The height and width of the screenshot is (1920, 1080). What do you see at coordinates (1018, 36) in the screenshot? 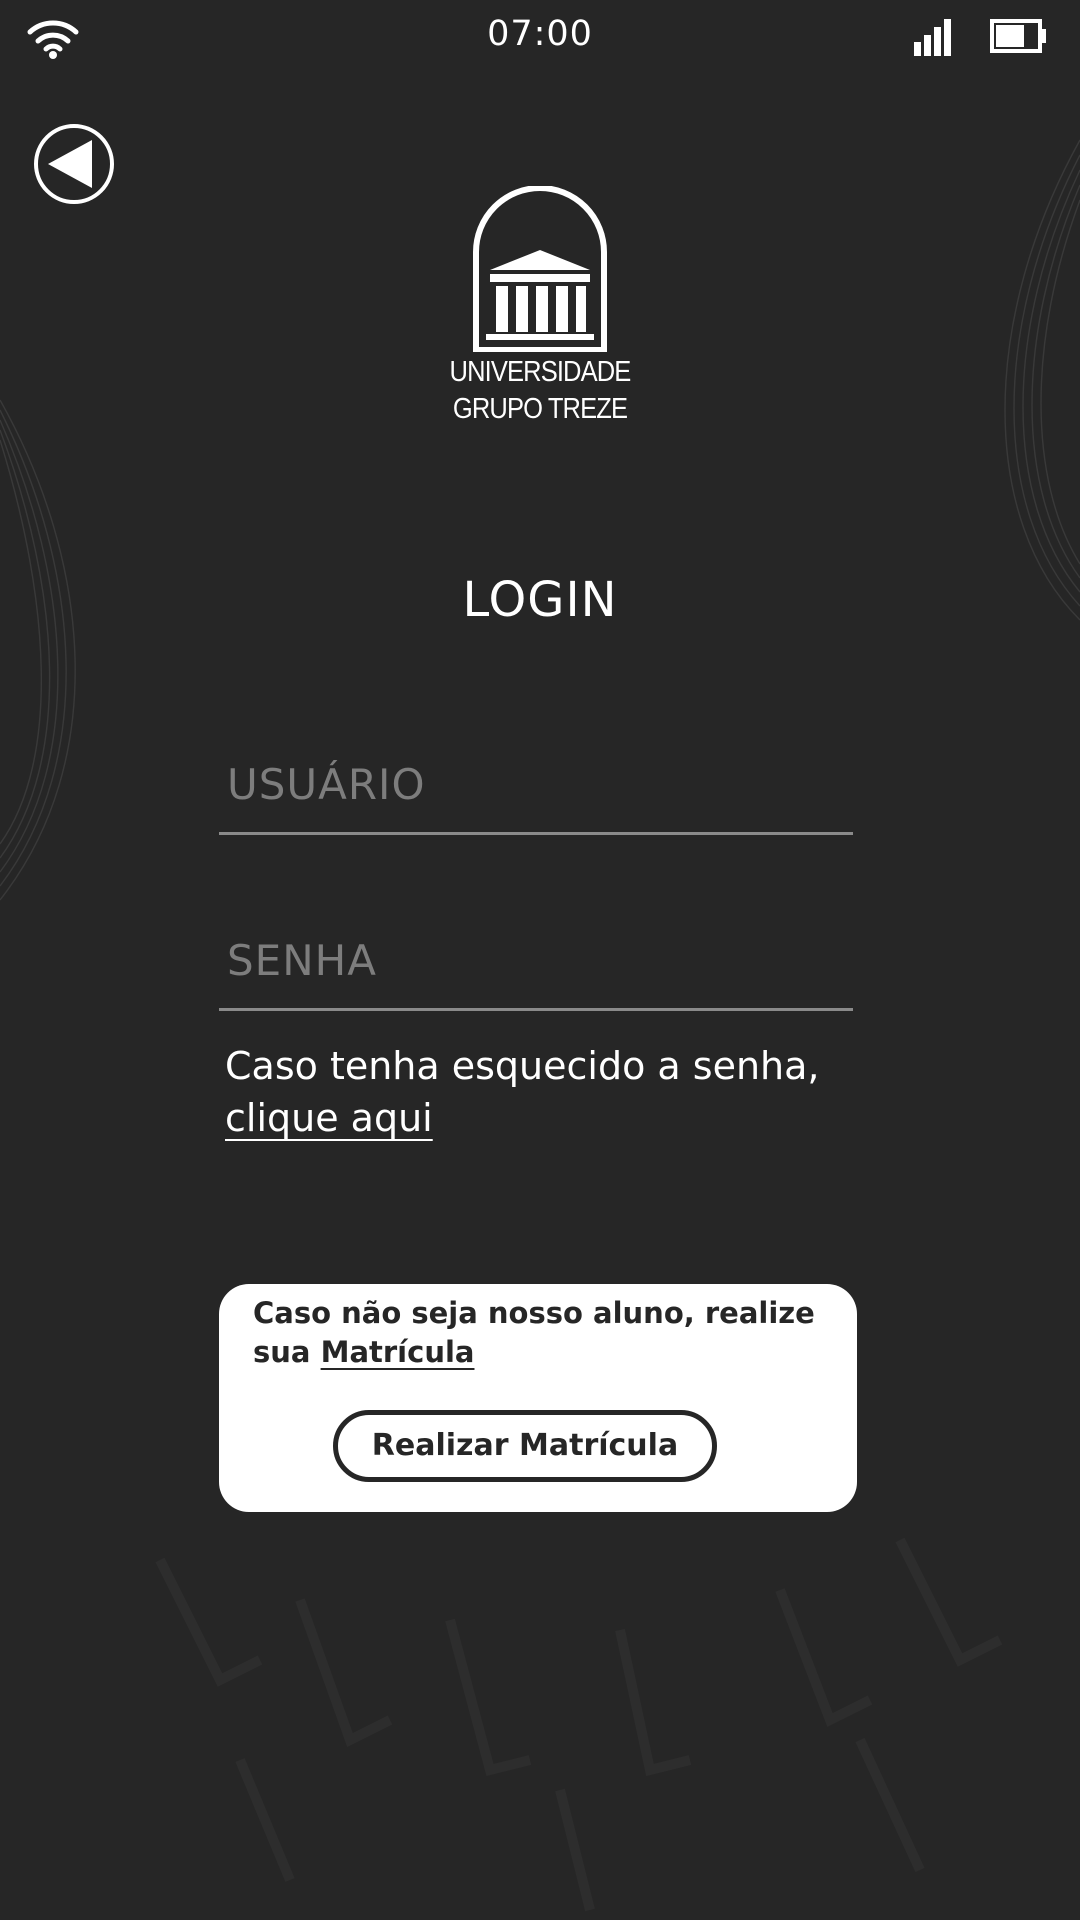
I see `battery-icon` at bounding box center [1018, 36].